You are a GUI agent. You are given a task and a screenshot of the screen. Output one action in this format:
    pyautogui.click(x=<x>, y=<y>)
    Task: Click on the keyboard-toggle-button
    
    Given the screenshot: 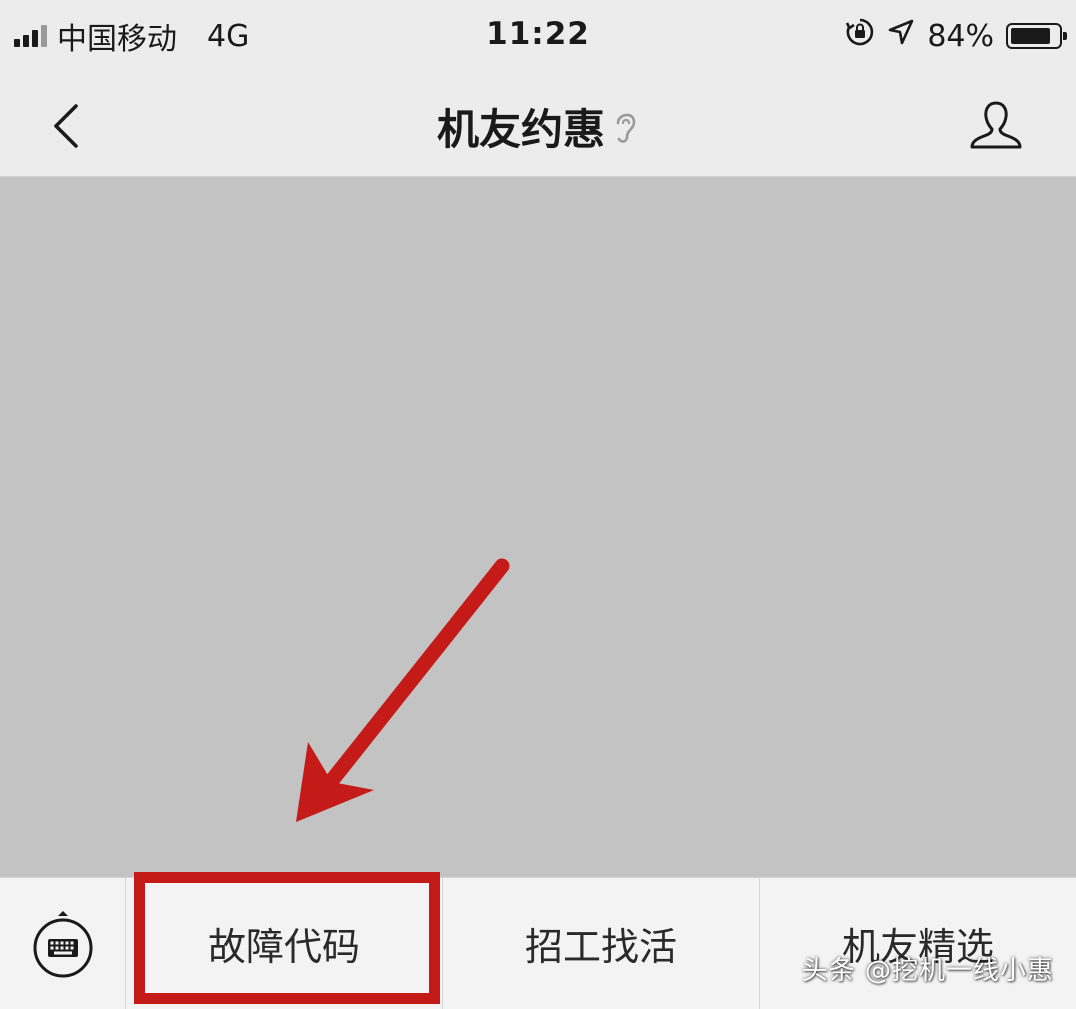 What is the action you would take?
    pyautogui.click(x=63, y=943)
    